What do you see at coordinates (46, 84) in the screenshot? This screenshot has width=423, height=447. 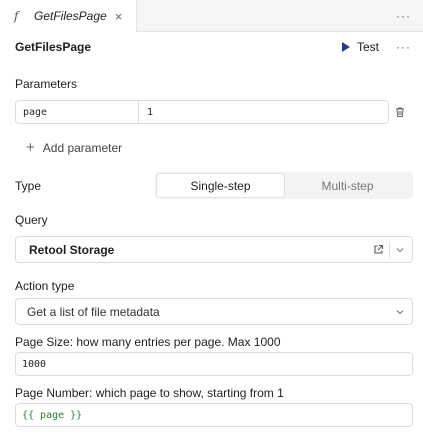 I see `parameters-label: Parameters` at bounding box center [46, 84].